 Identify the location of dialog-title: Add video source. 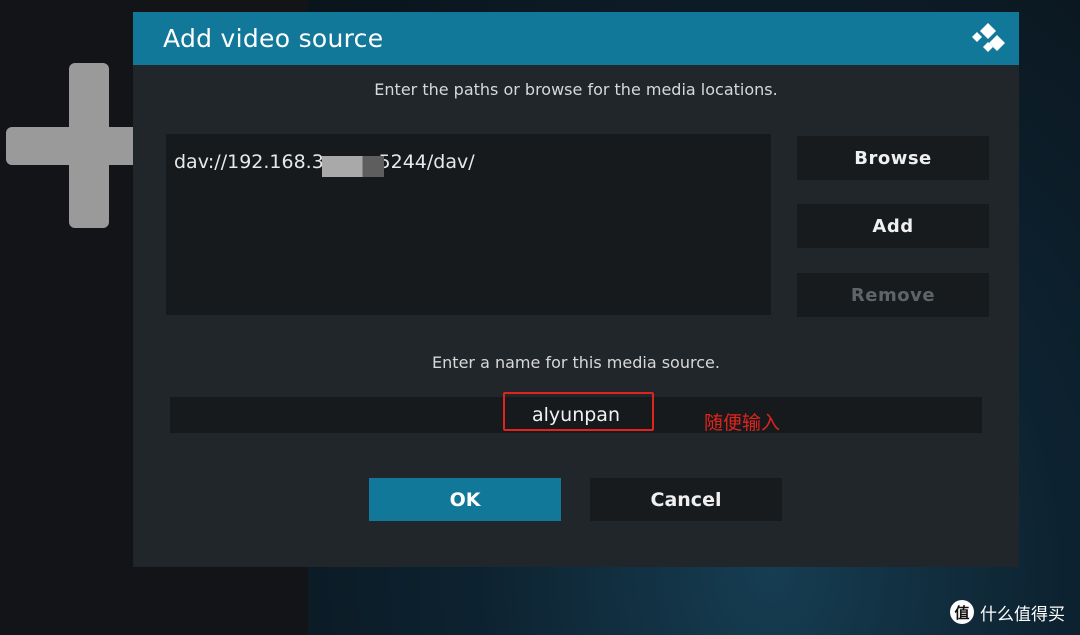
(273, 38).